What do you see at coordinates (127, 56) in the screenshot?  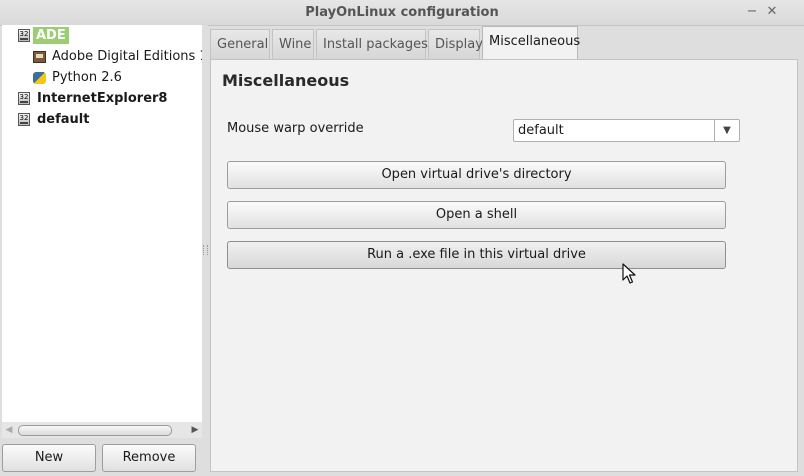 I see `tree-item-label: Adobe Digital Editions 1.7` at bounding box center [127, 56].